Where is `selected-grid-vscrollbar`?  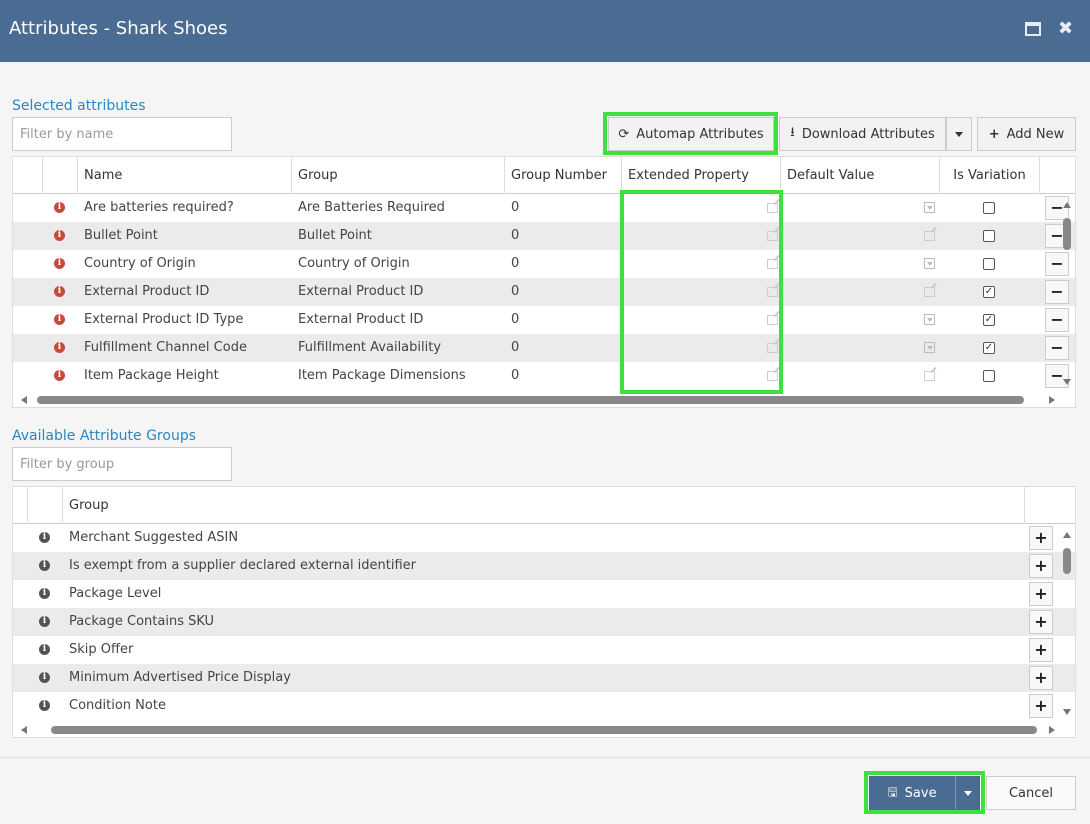
selected-grid-vscrollbar is located at coordinates (1067, 293).